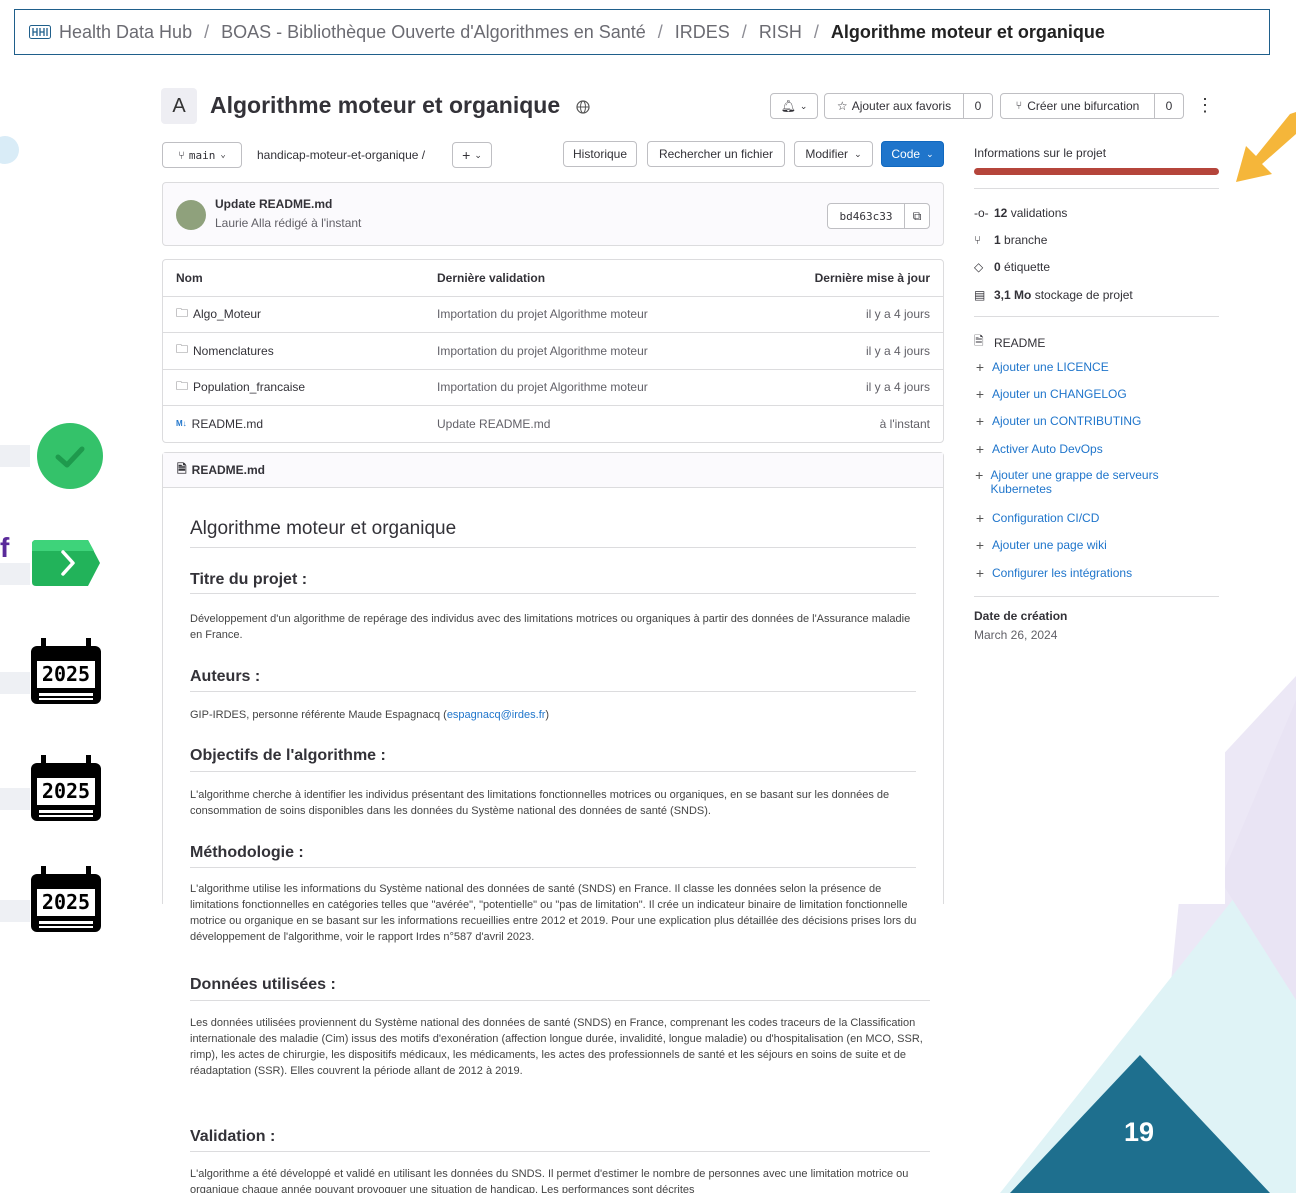 The height and width of the screenshot is (1193, 1296). What do you see at coordinates (273, 204) in the screenshot?
I see `commit-message: Update README.md` at bounding box center [273, 204].